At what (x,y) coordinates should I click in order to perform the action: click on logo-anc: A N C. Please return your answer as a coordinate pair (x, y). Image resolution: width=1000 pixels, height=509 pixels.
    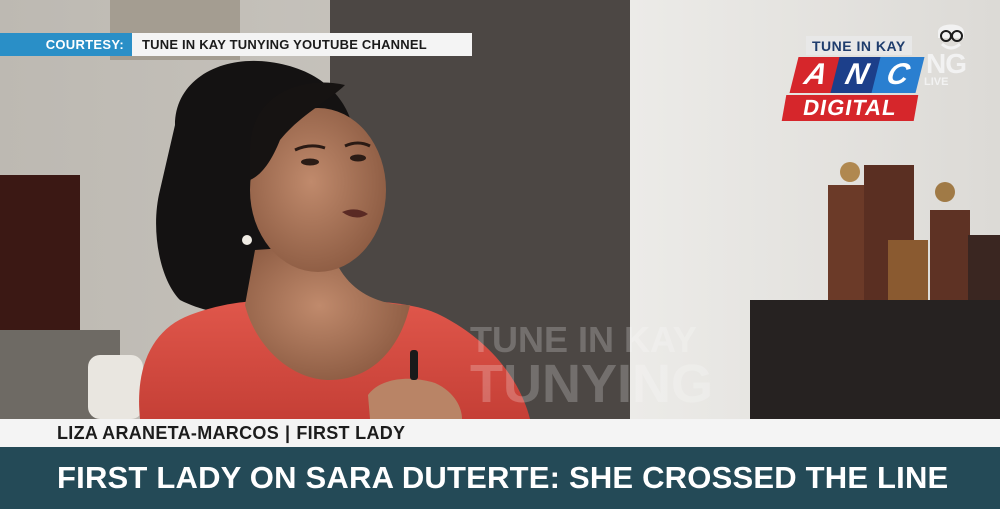
    Looking at the image, I should click on (857, 75).